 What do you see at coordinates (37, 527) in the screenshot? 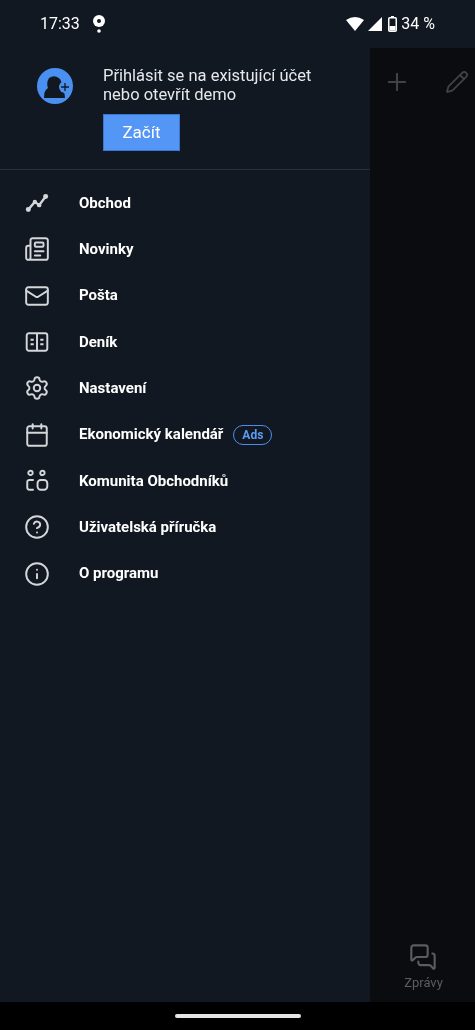
I see `help-icon` at bounding box center [37, 527].